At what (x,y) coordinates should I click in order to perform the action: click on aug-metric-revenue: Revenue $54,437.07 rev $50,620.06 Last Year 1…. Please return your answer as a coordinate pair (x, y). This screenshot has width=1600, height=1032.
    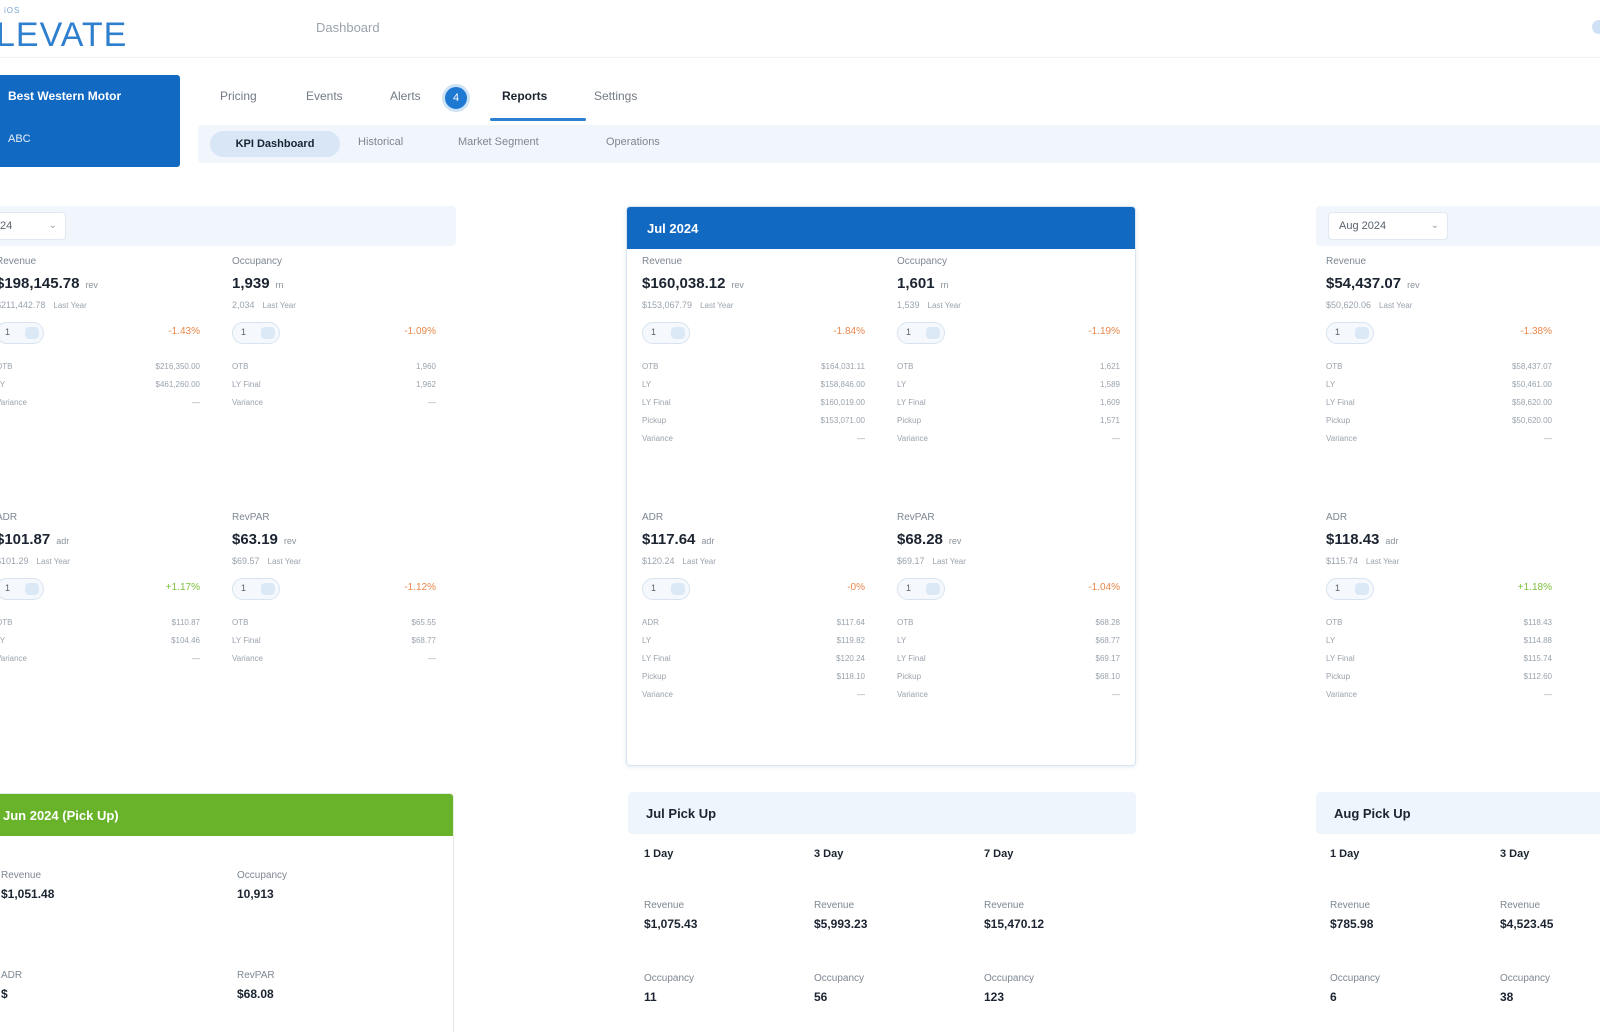
    Looking at the image, I should click on (1446, 354).